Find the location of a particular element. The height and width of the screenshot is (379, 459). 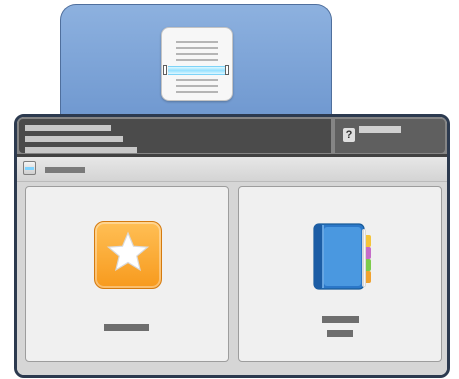

user-key-icon: ? is located at coordinates (349, 135).